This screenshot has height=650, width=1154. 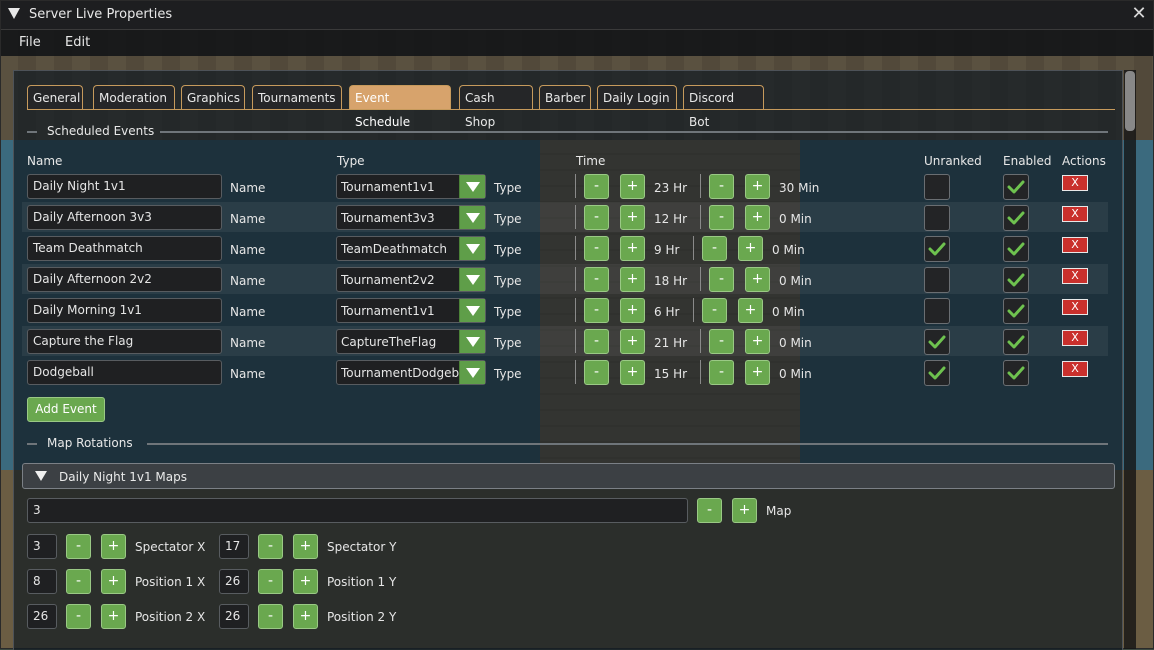 I want to click on position-1-x-increment-button: +, so click(x=113, y=581).